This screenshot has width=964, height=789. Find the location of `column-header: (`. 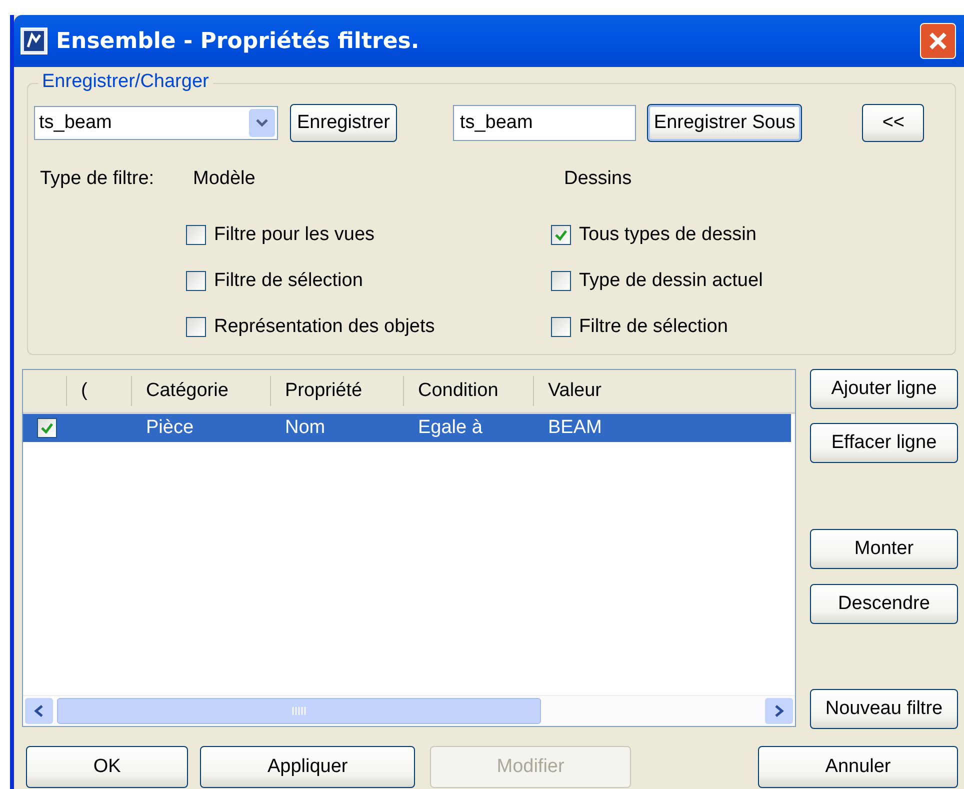

column-header: ( is located at coordinates (99, 391).